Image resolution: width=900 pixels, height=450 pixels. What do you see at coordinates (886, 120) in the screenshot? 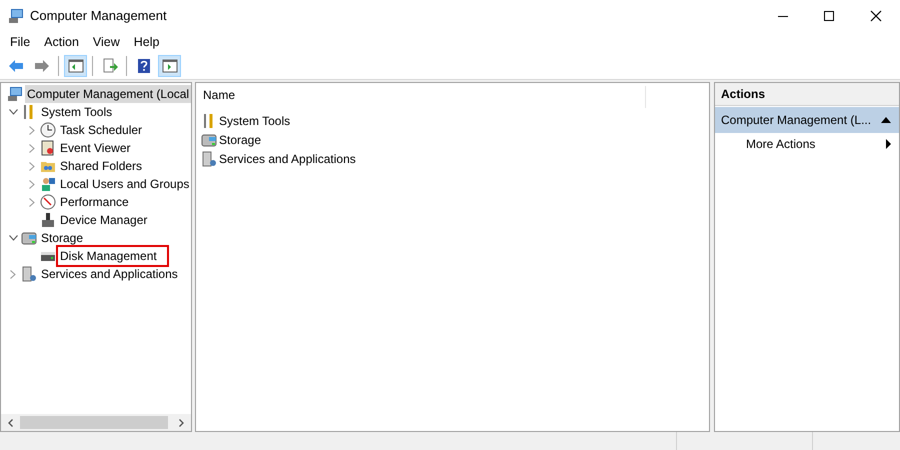
I see `collapse-icon` at bounding box center [886, 120].